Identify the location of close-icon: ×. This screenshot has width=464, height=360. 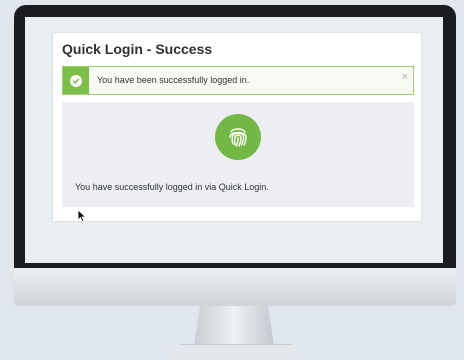
(405, 77).